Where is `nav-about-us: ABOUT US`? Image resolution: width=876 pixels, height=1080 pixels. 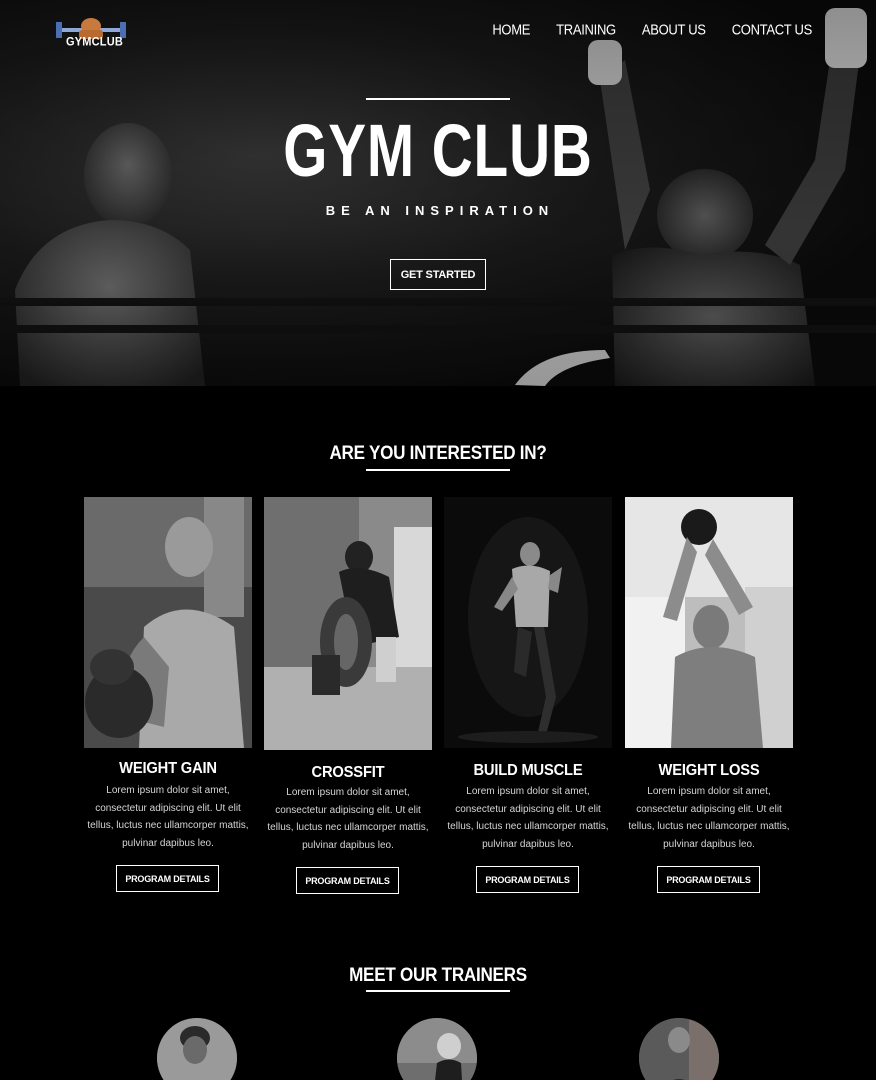
nav-about-us: ABOUT US is located at coordinates (674, 29).